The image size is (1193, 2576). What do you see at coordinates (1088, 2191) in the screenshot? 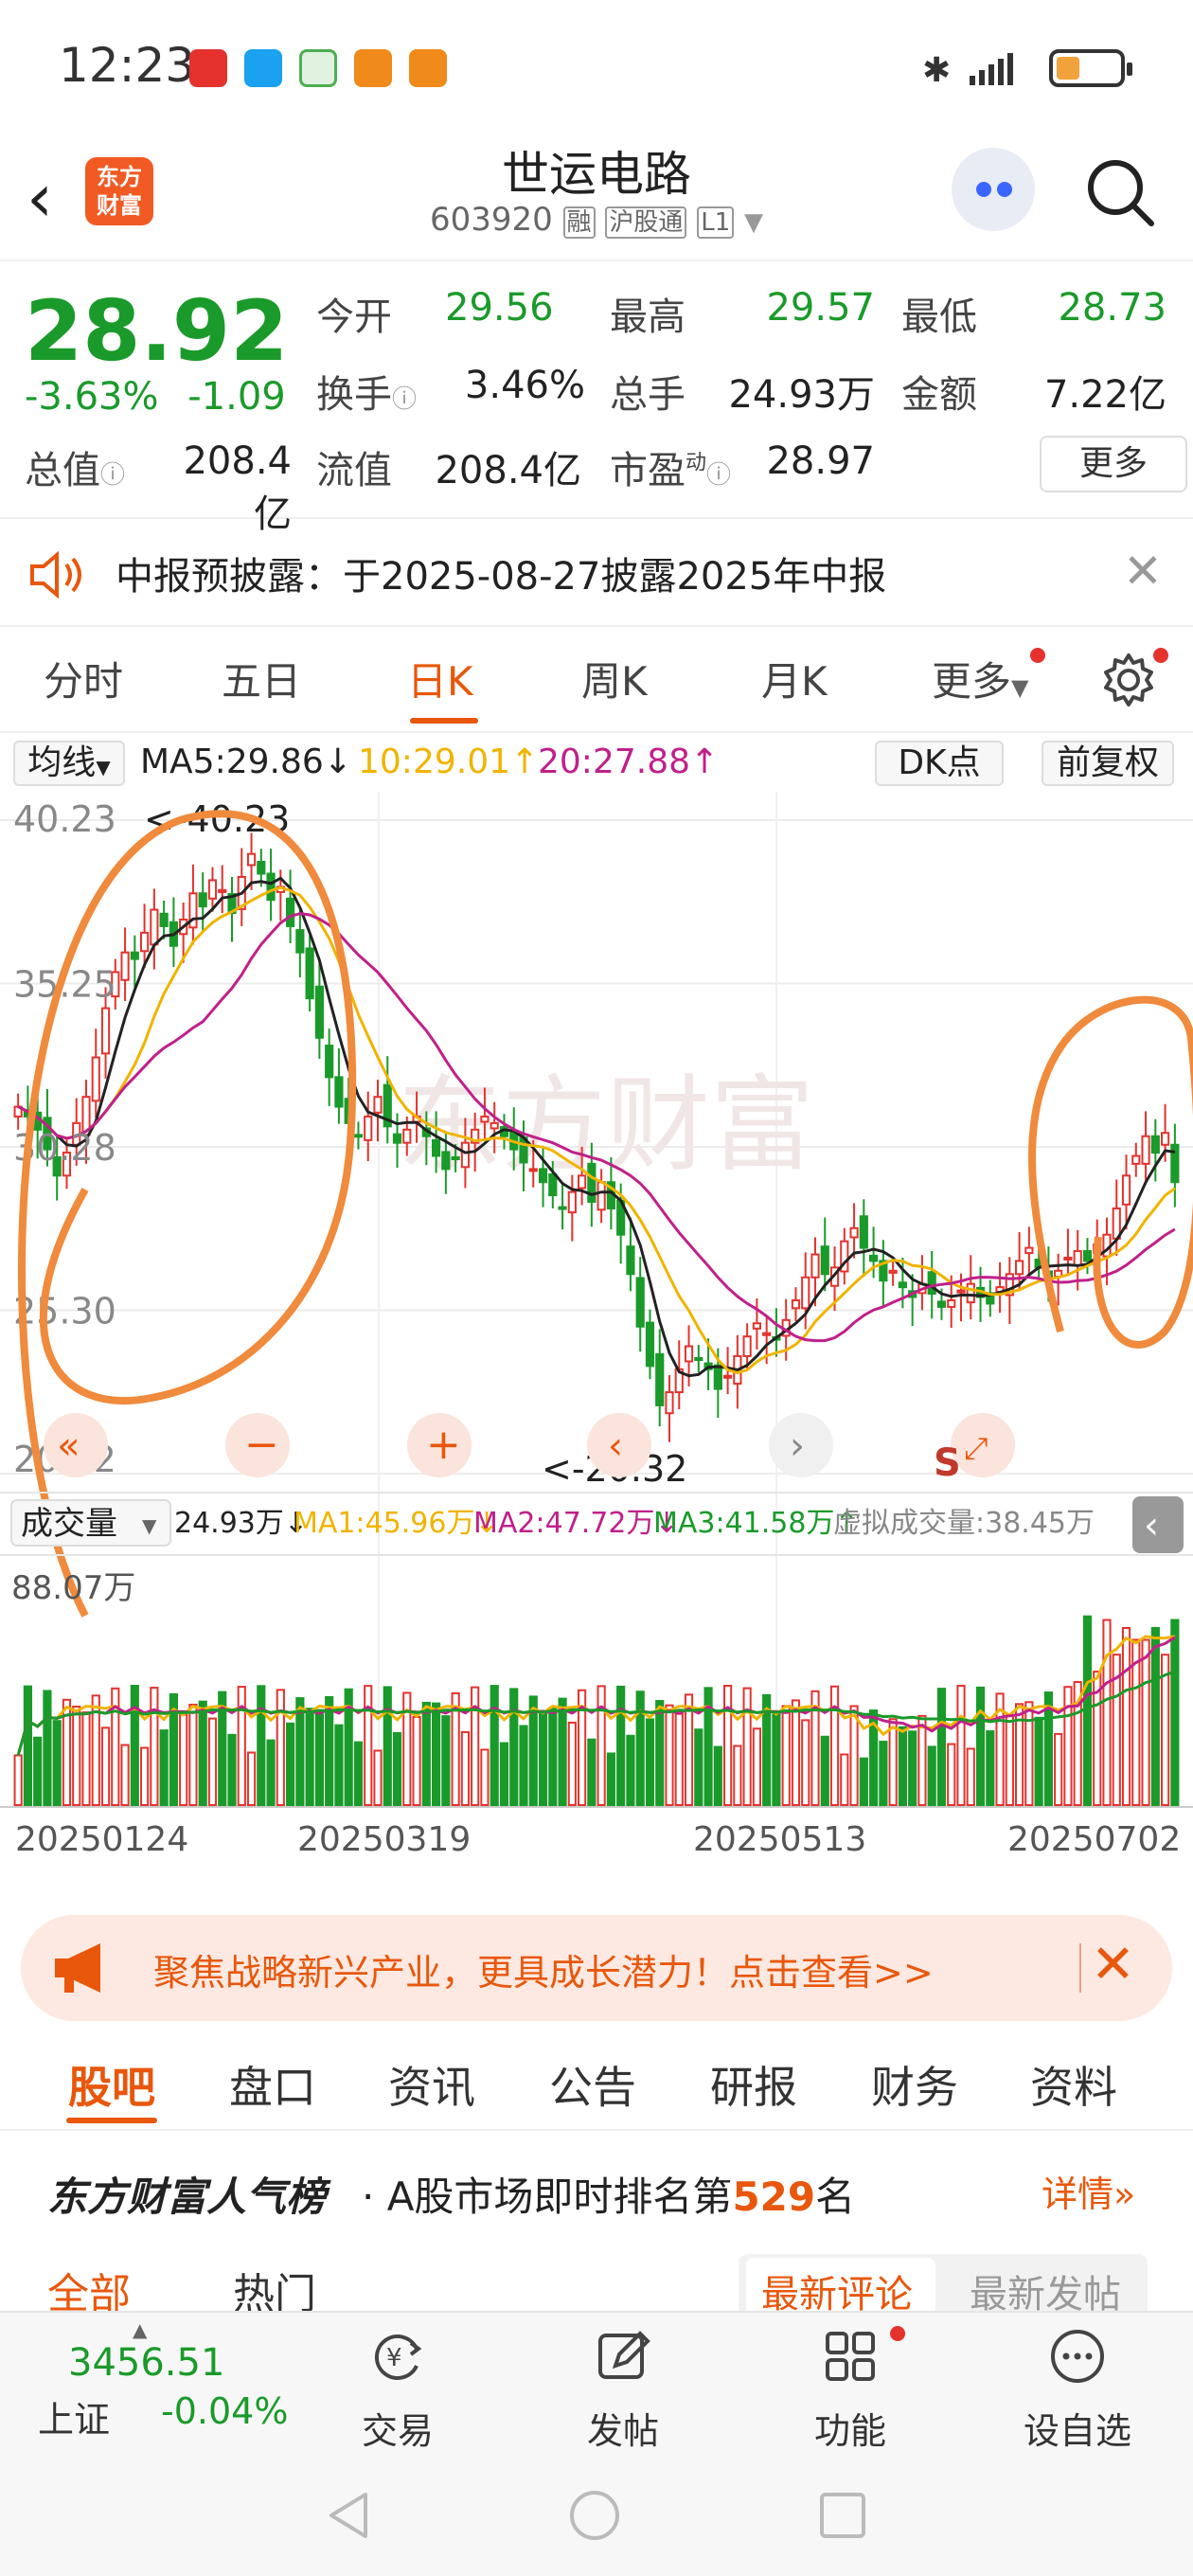
I see `rank-detail-link: 详情»` at bounding box center [1088, 2191].